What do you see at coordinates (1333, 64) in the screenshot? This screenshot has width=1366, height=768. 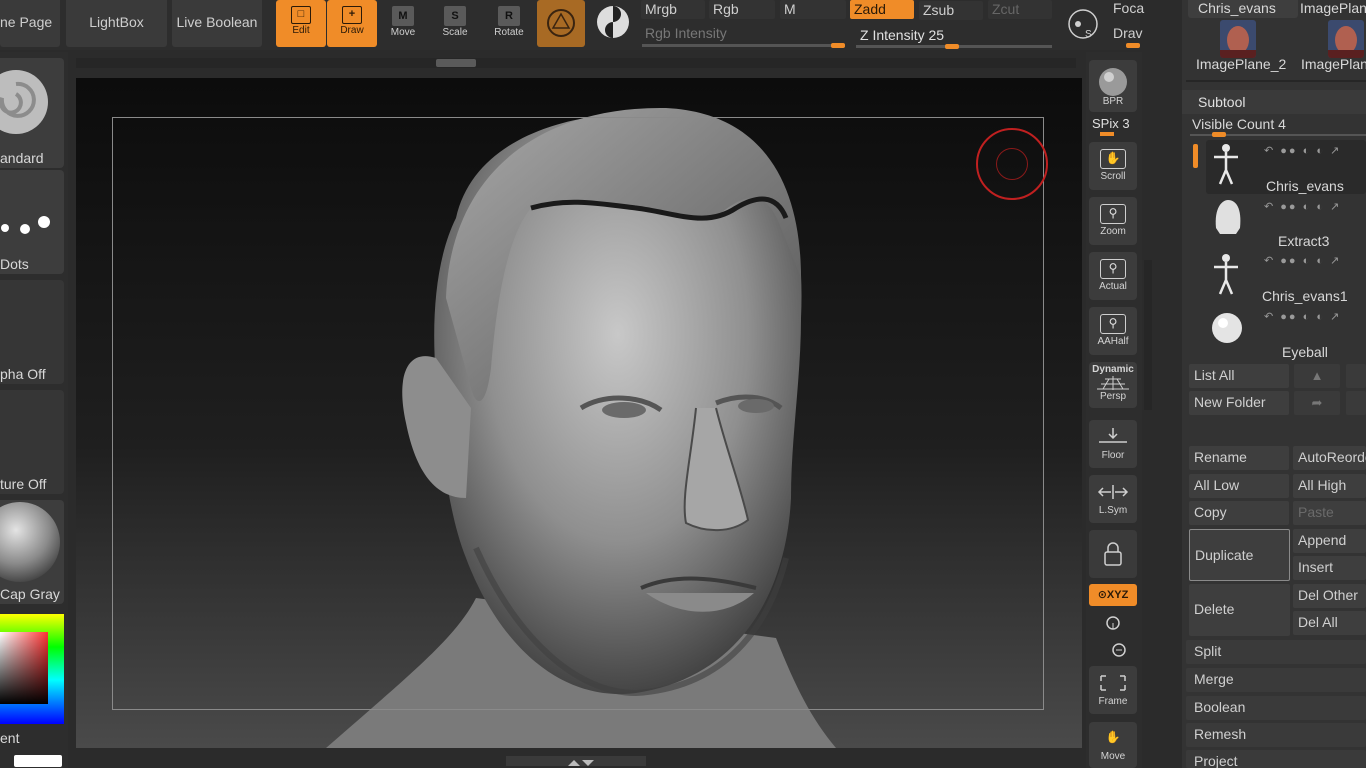 I see `imageplane-3-label: ImagePlan` at bounding box center [1333, 64].